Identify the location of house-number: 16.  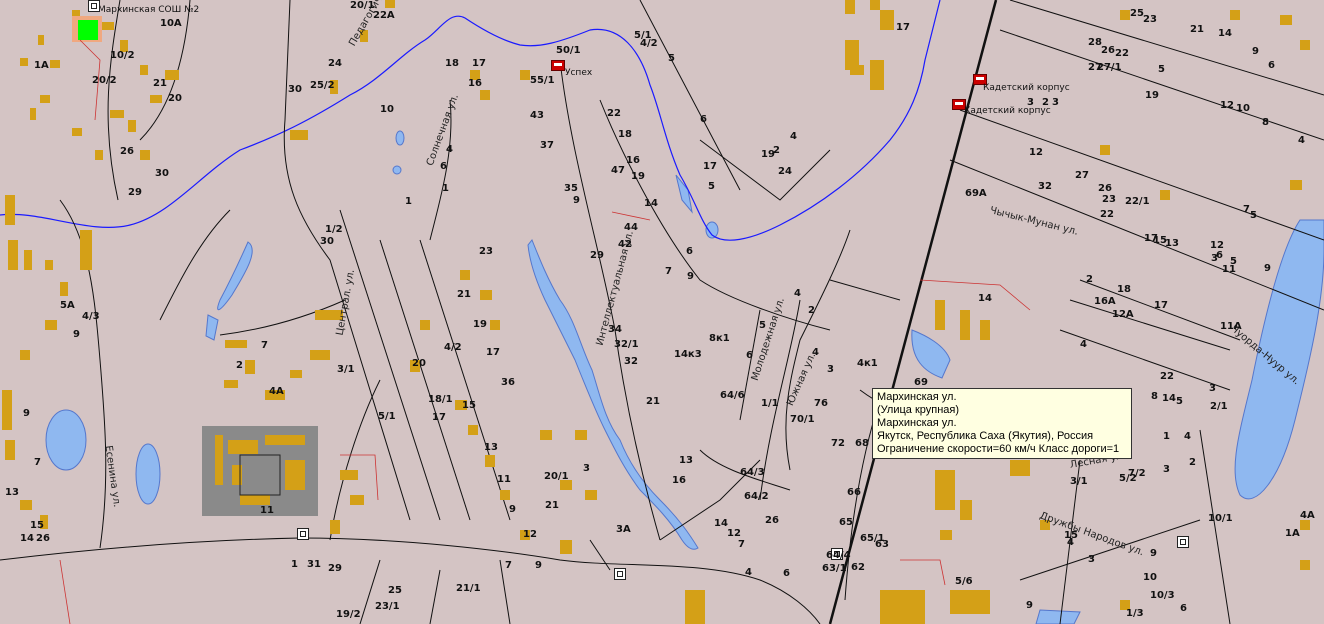
(475, 83).